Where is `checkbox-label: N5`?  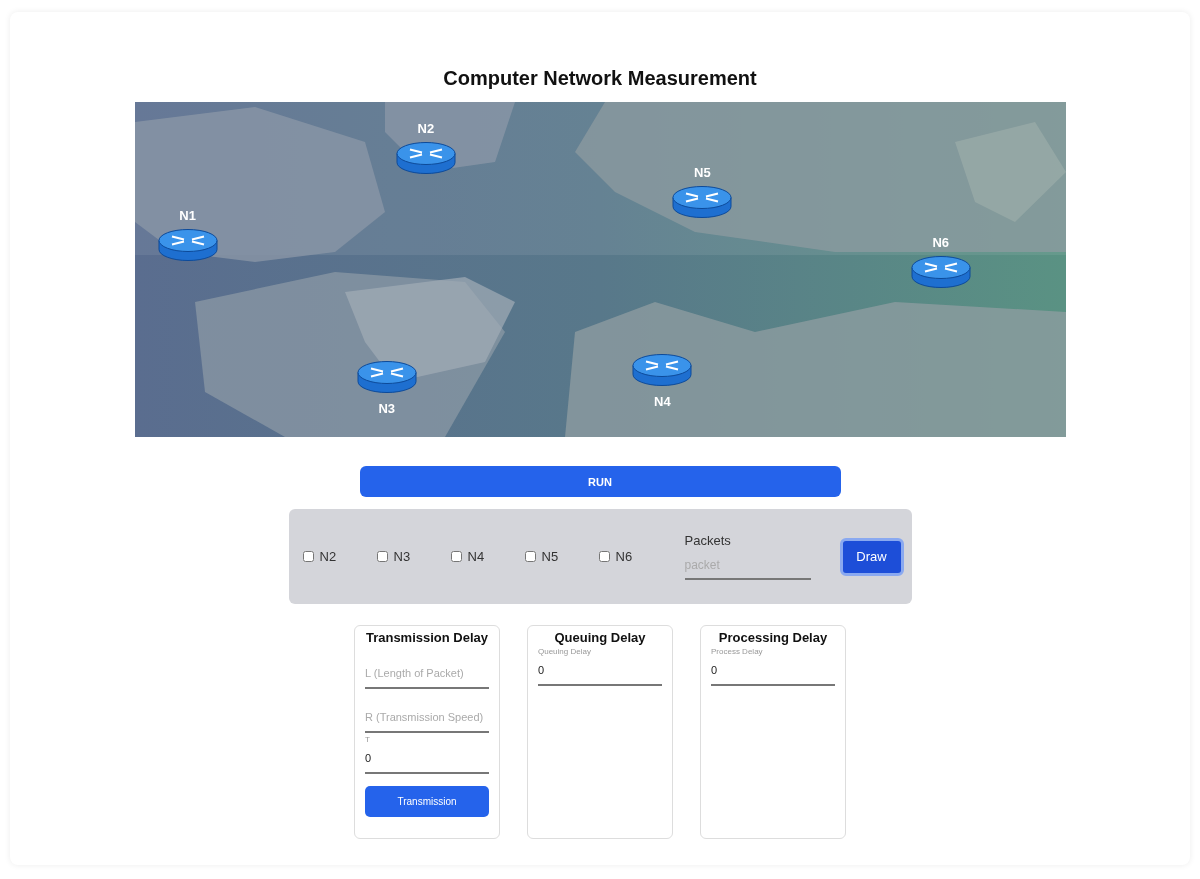
checkbox-label: N5 is located at coordinates (550, 556).